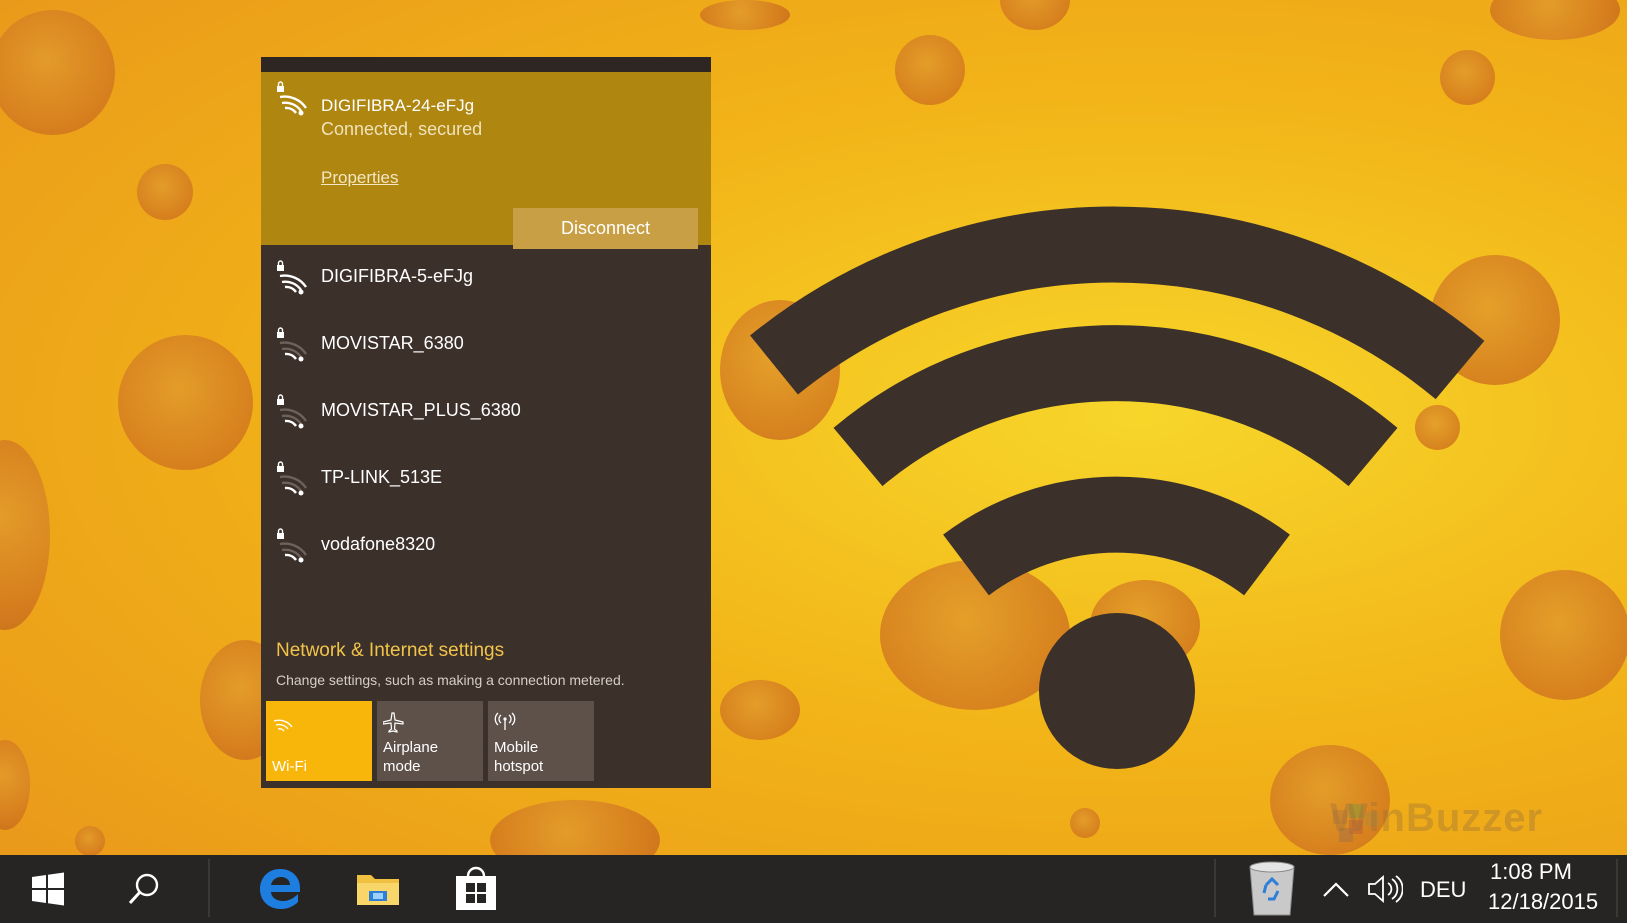 The width and height of the screenshot is (1627, 923). What do you see at coordinates (486, 278) in the screenshot?
I see `network-item: DIGIFIBRA-5-eFJg` at bounding box center [486, 278].